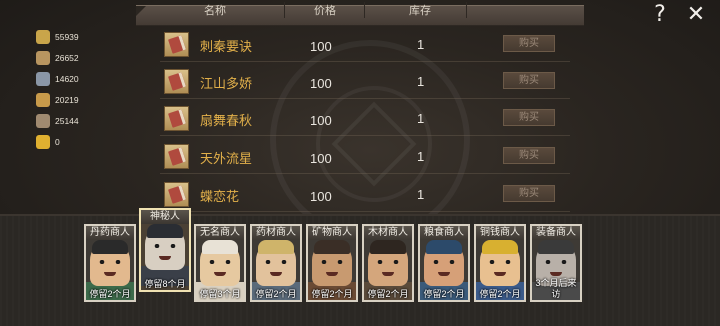 The image size is (720, 326). Describe the element at coordinates (444, 233) in the screenshot. I see `merchant-name: 粮食商人` at that location.